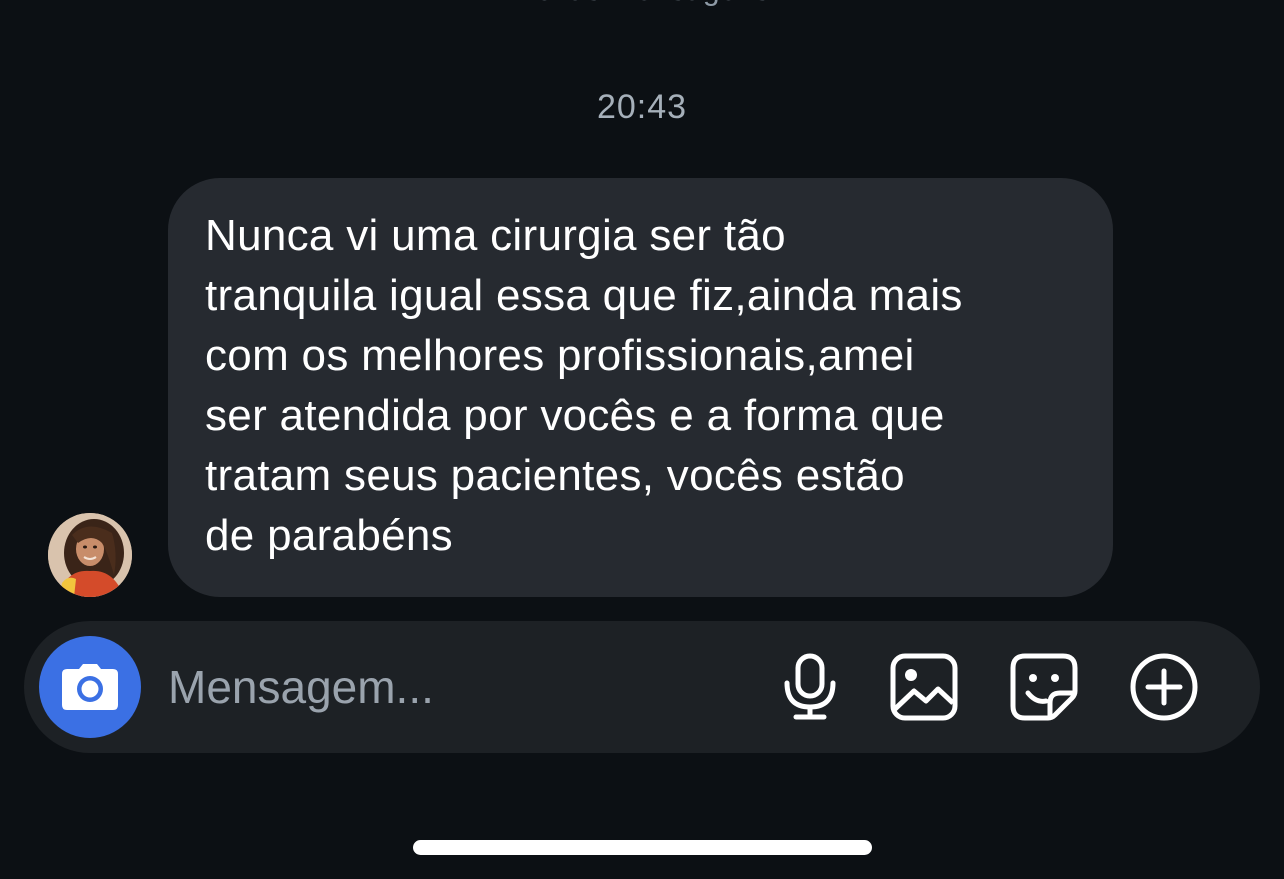 The width and height of the screenshot is (1284, 879). What do you see at coordinates (642, 107) in the screenshot?
I see `message-timestamp: 20:43` at bounding box center [642, 107].